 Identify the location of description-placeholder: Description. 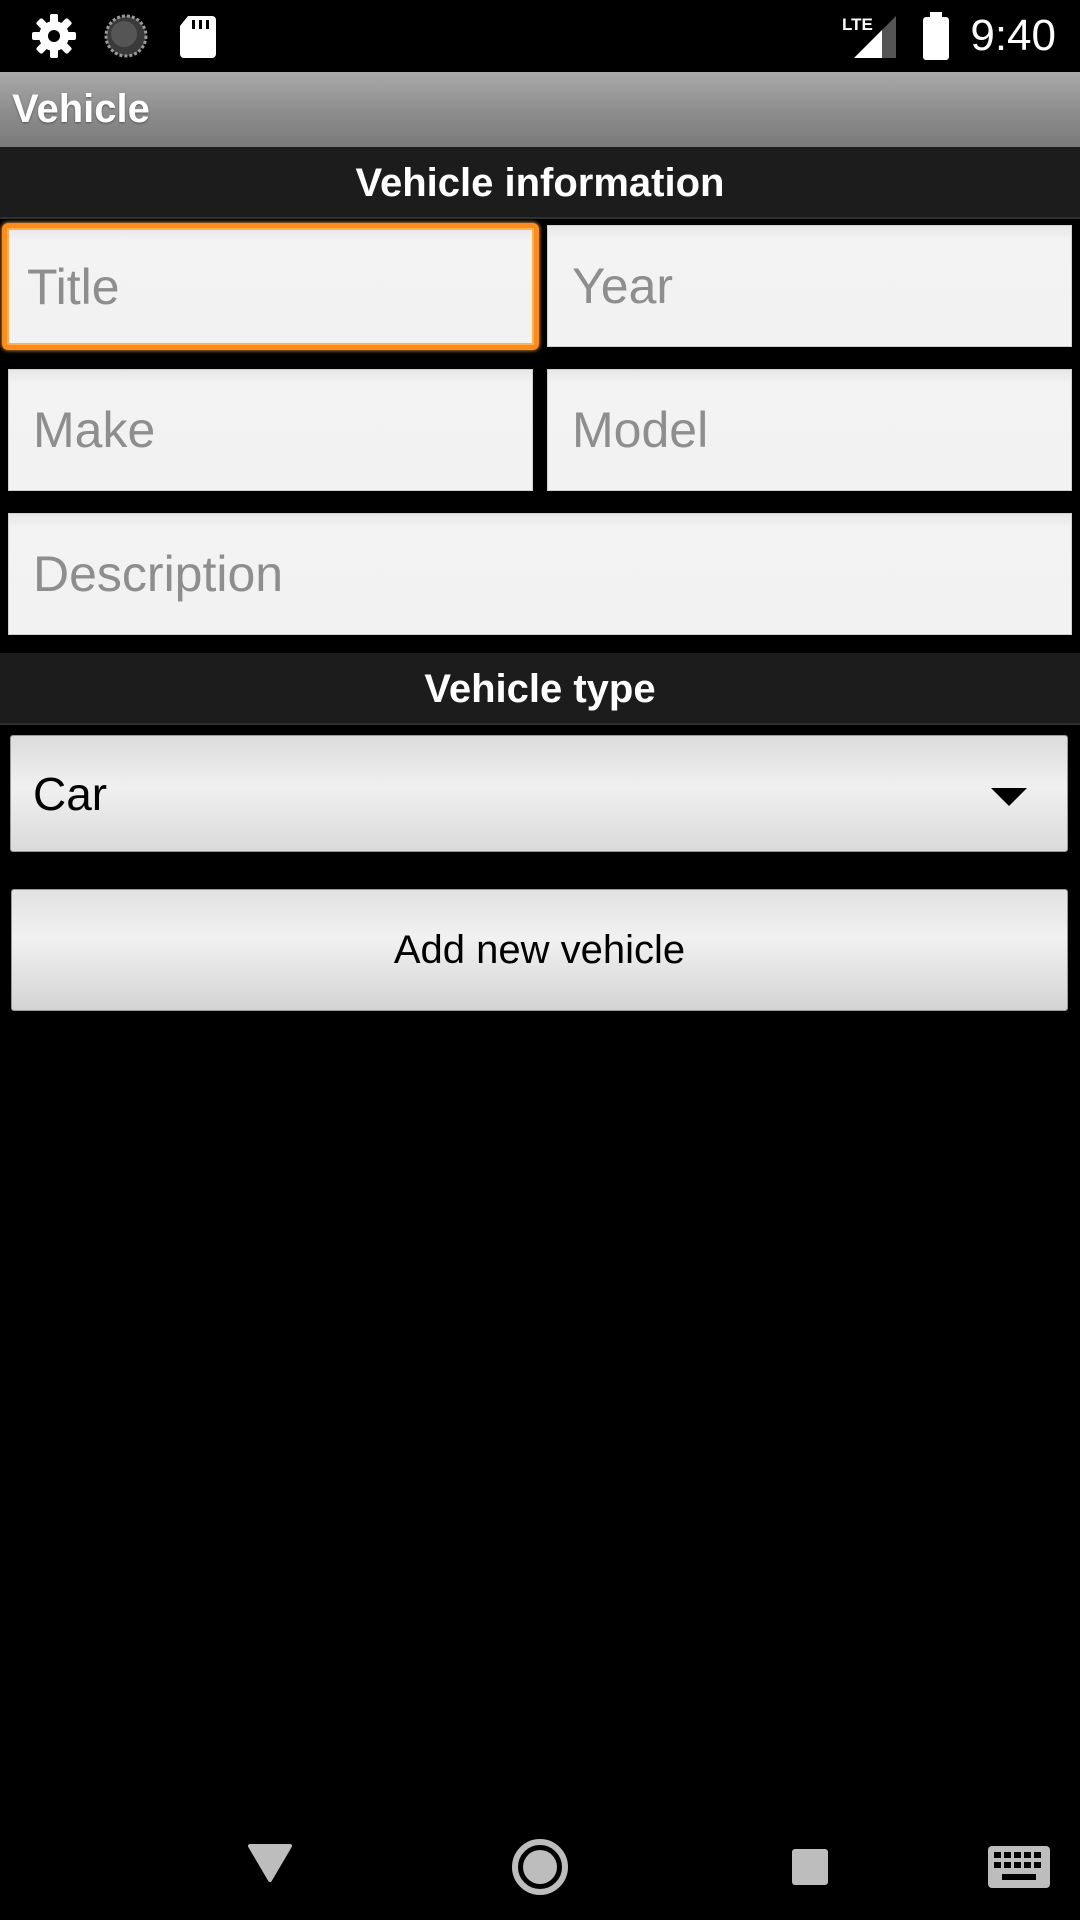
(158, 574).